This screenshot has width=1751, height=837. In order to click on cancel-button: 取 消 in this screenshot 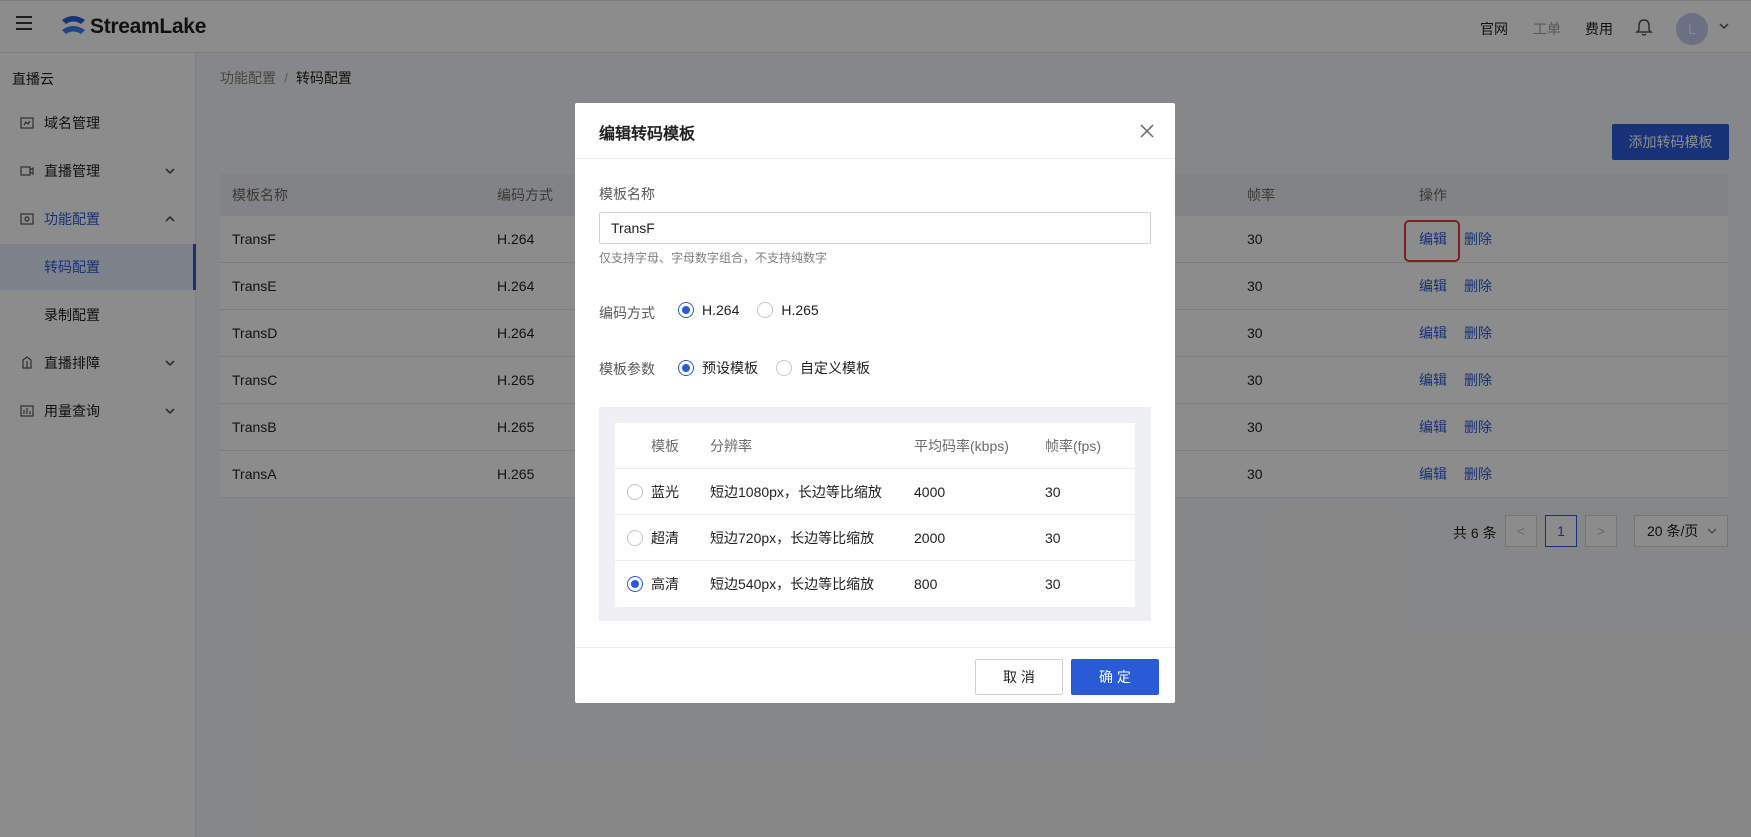, I will do `click(1019, 677)`.